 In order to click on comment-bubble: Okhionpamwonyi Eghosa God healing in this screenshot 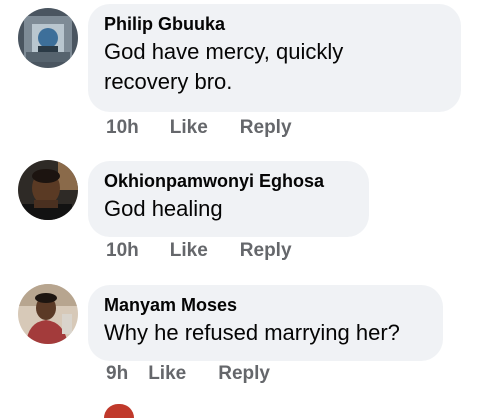, I will do `click(228, 199)`.